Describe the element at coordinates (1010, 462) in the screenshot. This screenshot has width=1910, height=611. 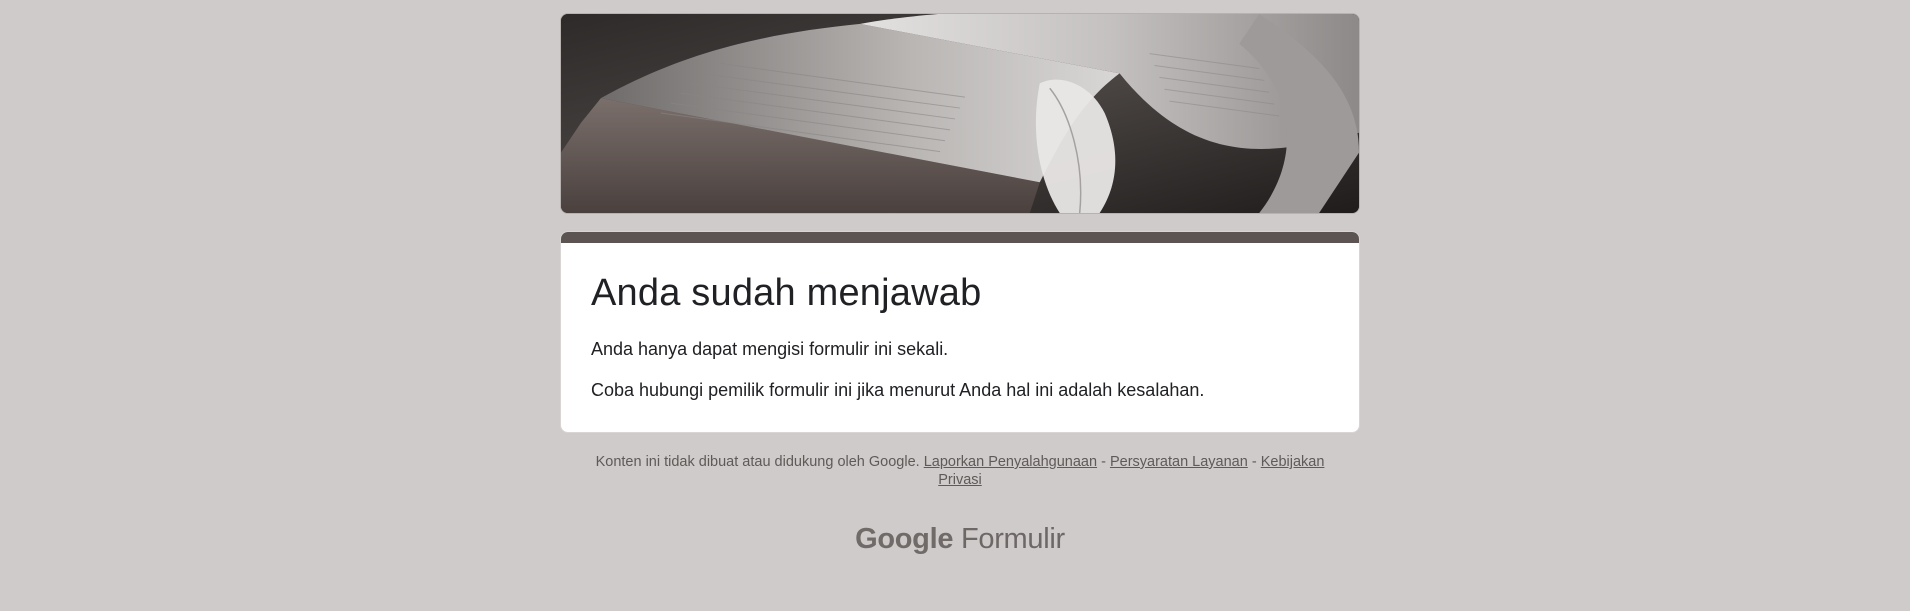
I see `report-abuse-link: Laporkan Penyalahgunaan` at that location.